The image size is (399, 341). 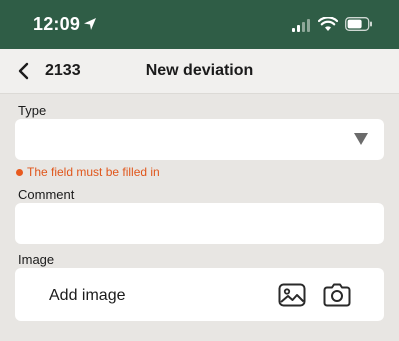 What do you see at coordinates (57, 24) in the screenshot?
I see `status-time: 12:09` at bounding box center [57, 24].